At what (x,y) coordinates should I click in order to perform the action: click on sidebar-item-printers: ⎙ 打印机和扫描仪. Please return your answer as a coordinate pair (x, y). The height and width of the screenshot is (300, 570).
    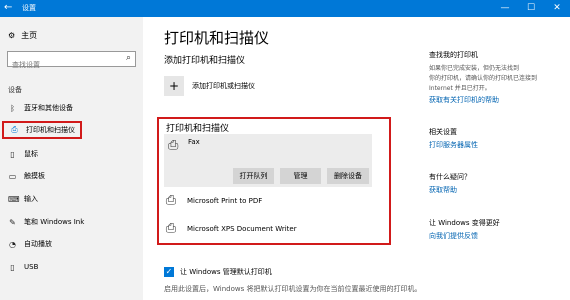
    Looking at the image, I should click on (42, 130).